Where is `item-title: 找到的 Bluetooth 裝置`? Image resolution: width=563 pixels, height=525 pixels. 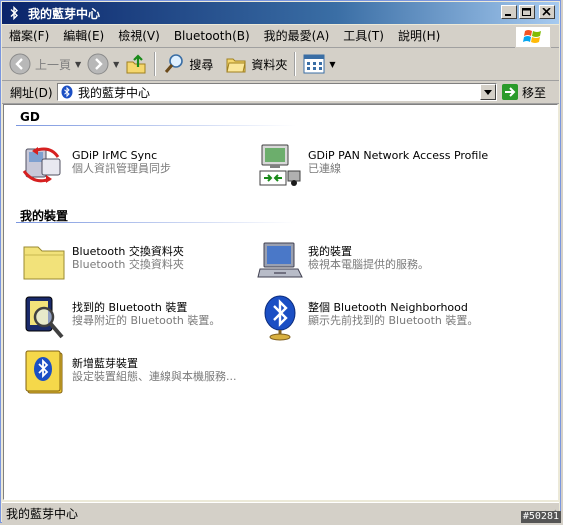
item-title: 找到的 Bluetooth 裝置 is located at coordinates (130, 307).